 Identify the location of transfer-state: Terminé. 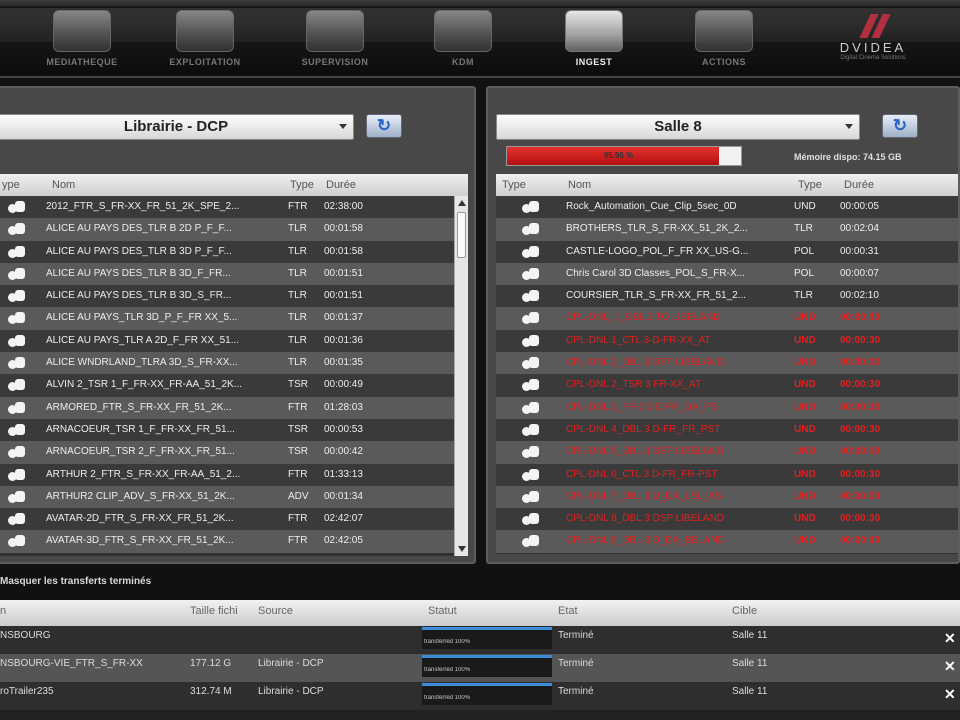
(576, 635).